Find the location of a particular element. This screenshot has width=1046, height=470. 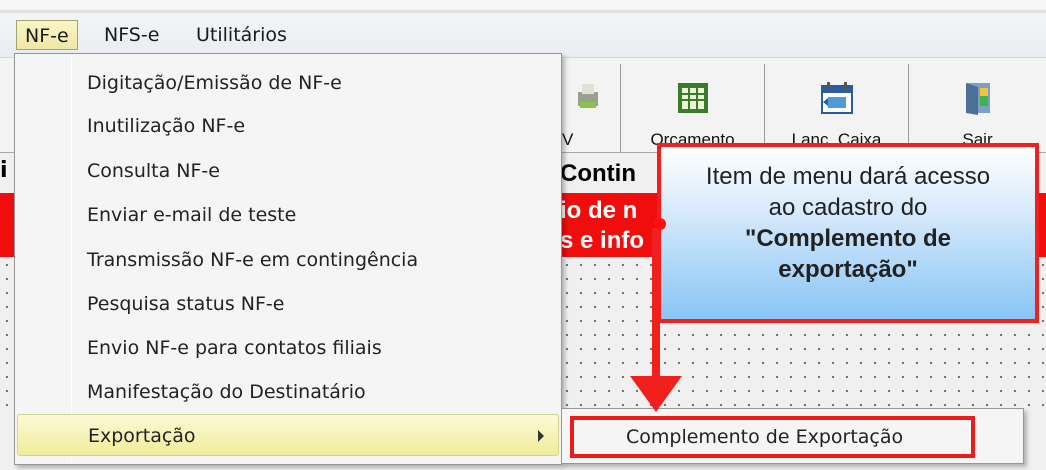

menu-item-envio-contatos-filiais: Envio NF-e para contatos filiais is located at coordinates (288, 348).